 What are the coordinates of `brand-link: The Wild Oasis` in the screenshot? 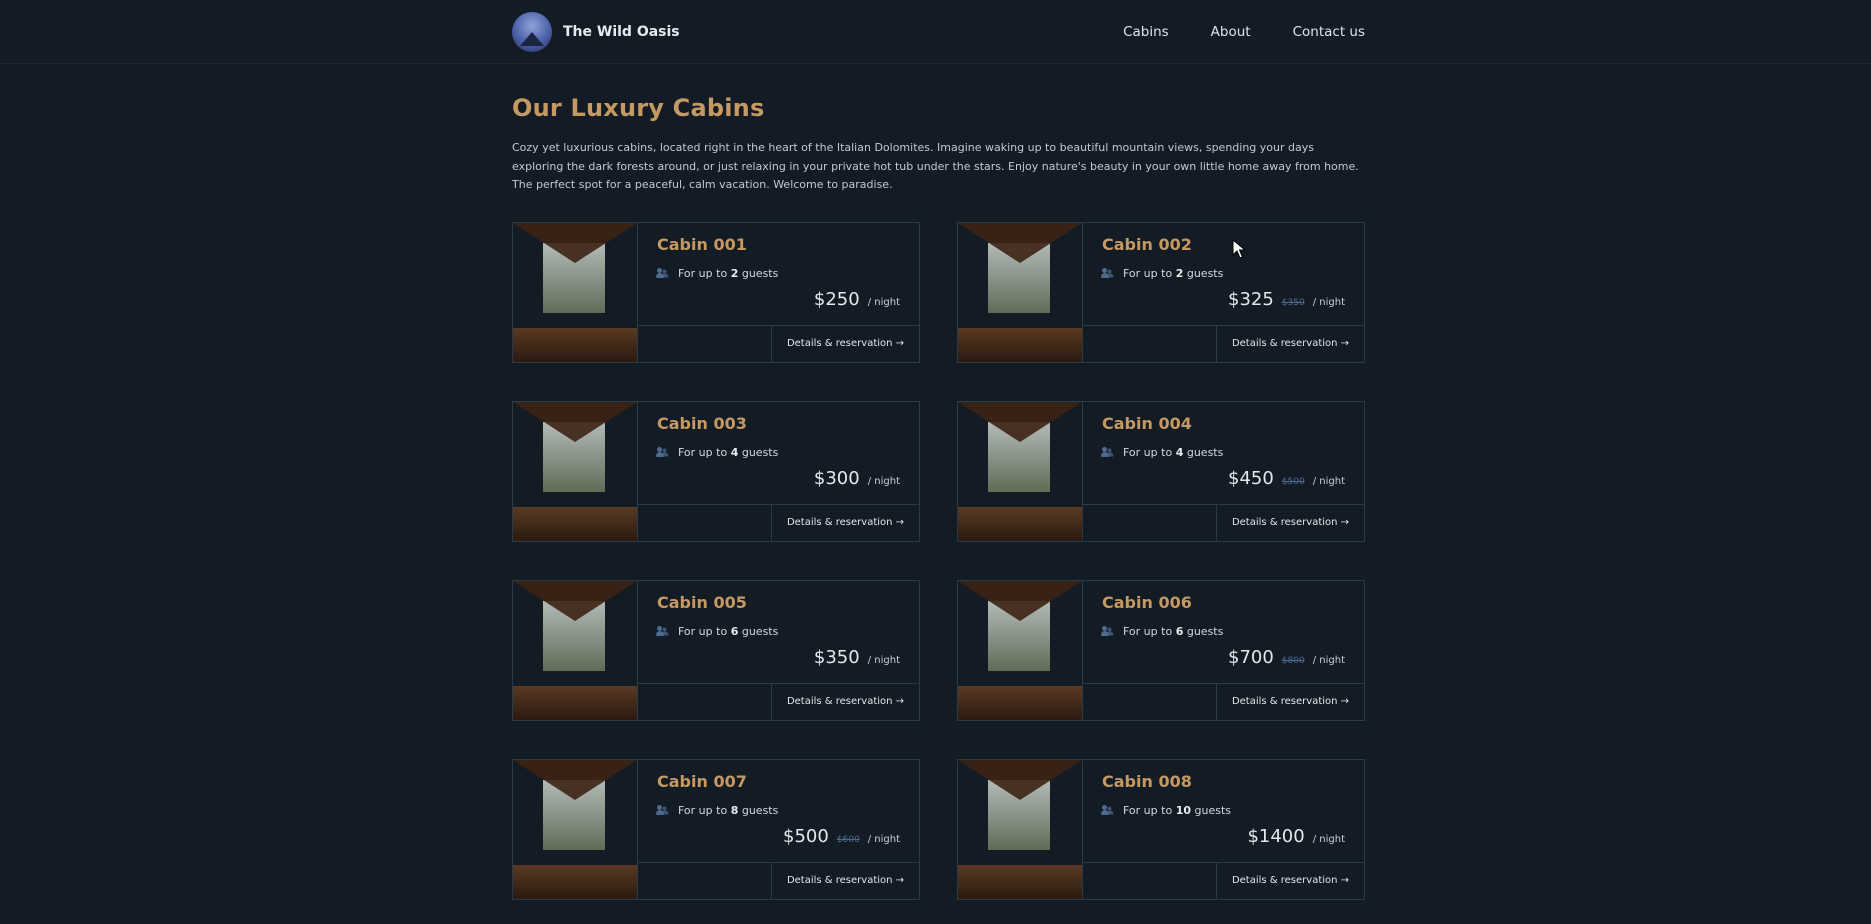 It's located at (596, 32).